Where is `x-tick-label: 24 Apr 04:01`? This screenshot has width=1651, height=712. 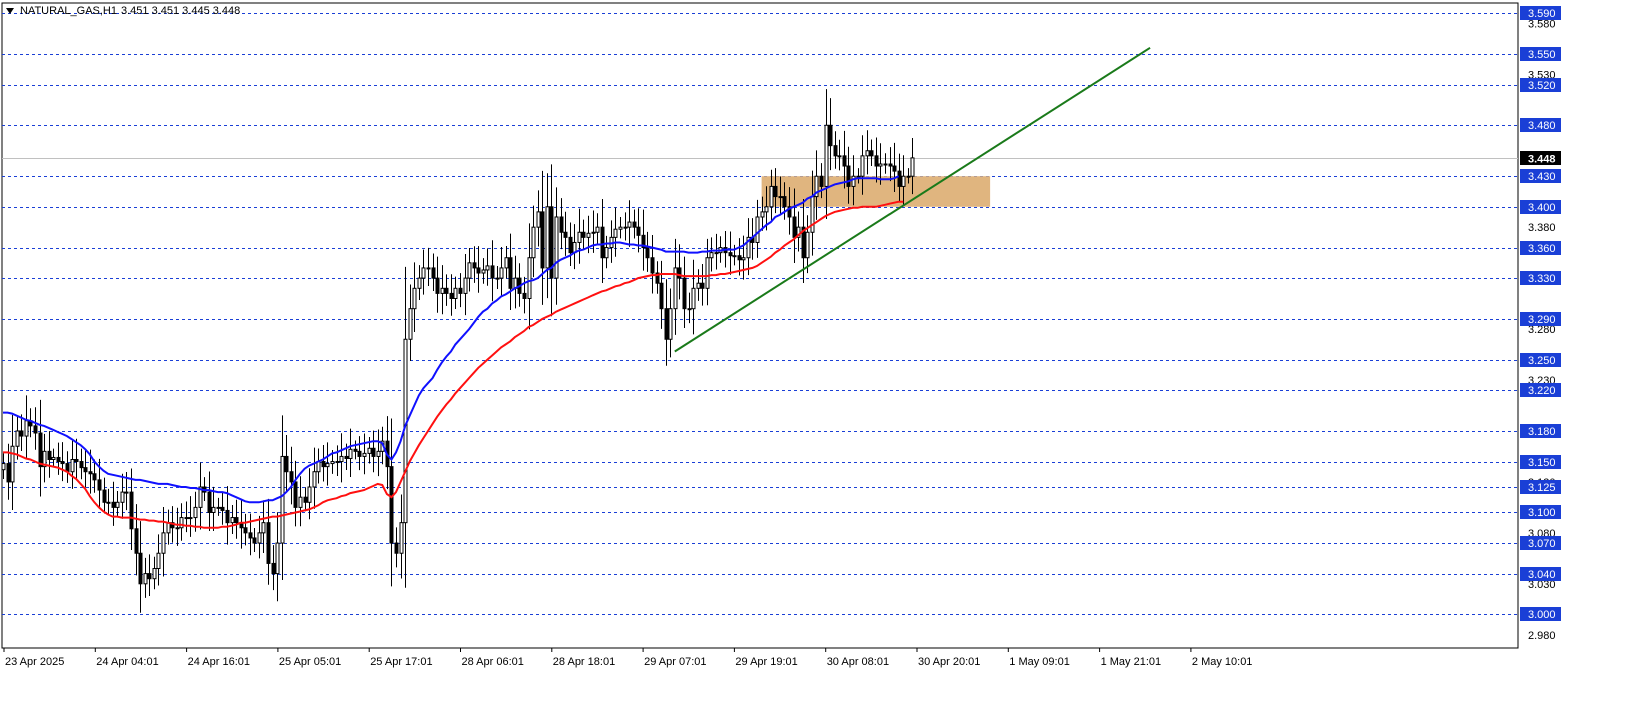
x-tick-label: 24 Apr 04:01 is located at coordinates (127, 662).